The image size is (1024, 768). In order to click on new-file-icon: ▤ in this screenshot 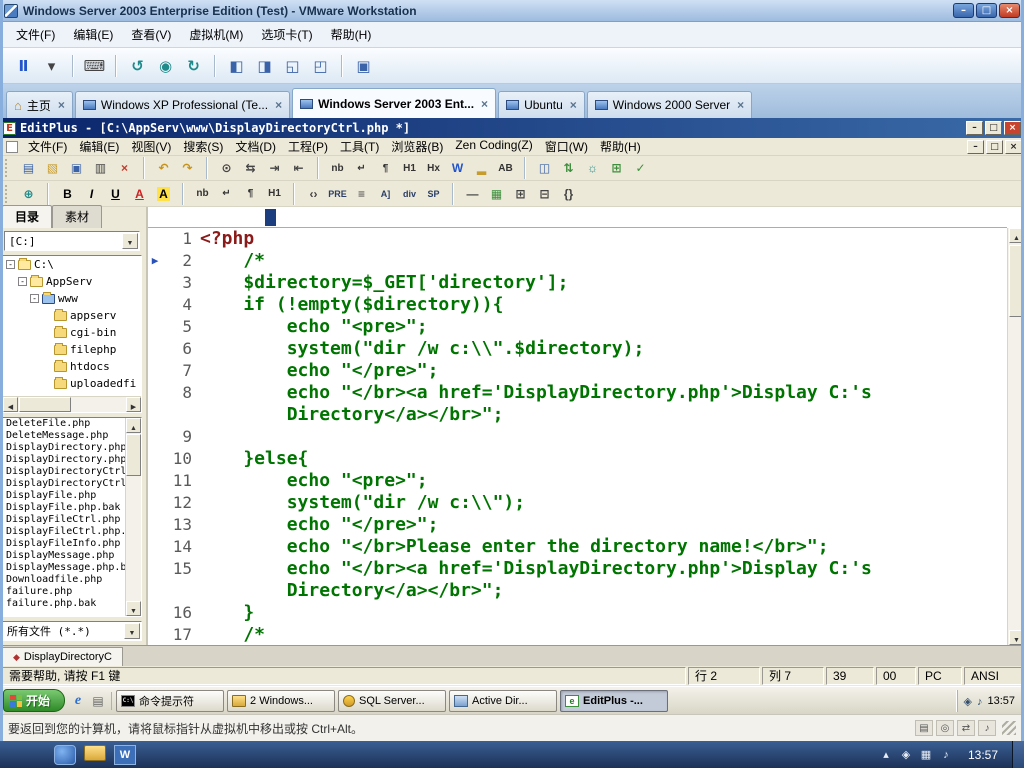, I will do `click(28, 168)`.